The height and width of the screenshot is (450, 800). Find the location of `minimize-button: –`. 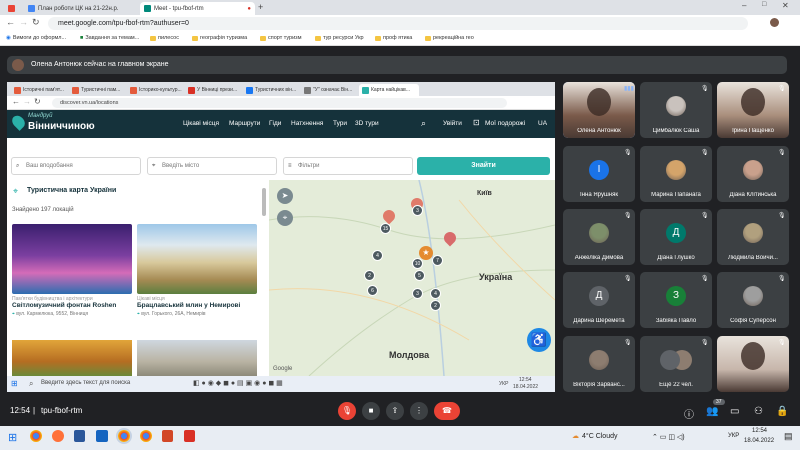

minimize-button: – is located at coordinates (744, 5).